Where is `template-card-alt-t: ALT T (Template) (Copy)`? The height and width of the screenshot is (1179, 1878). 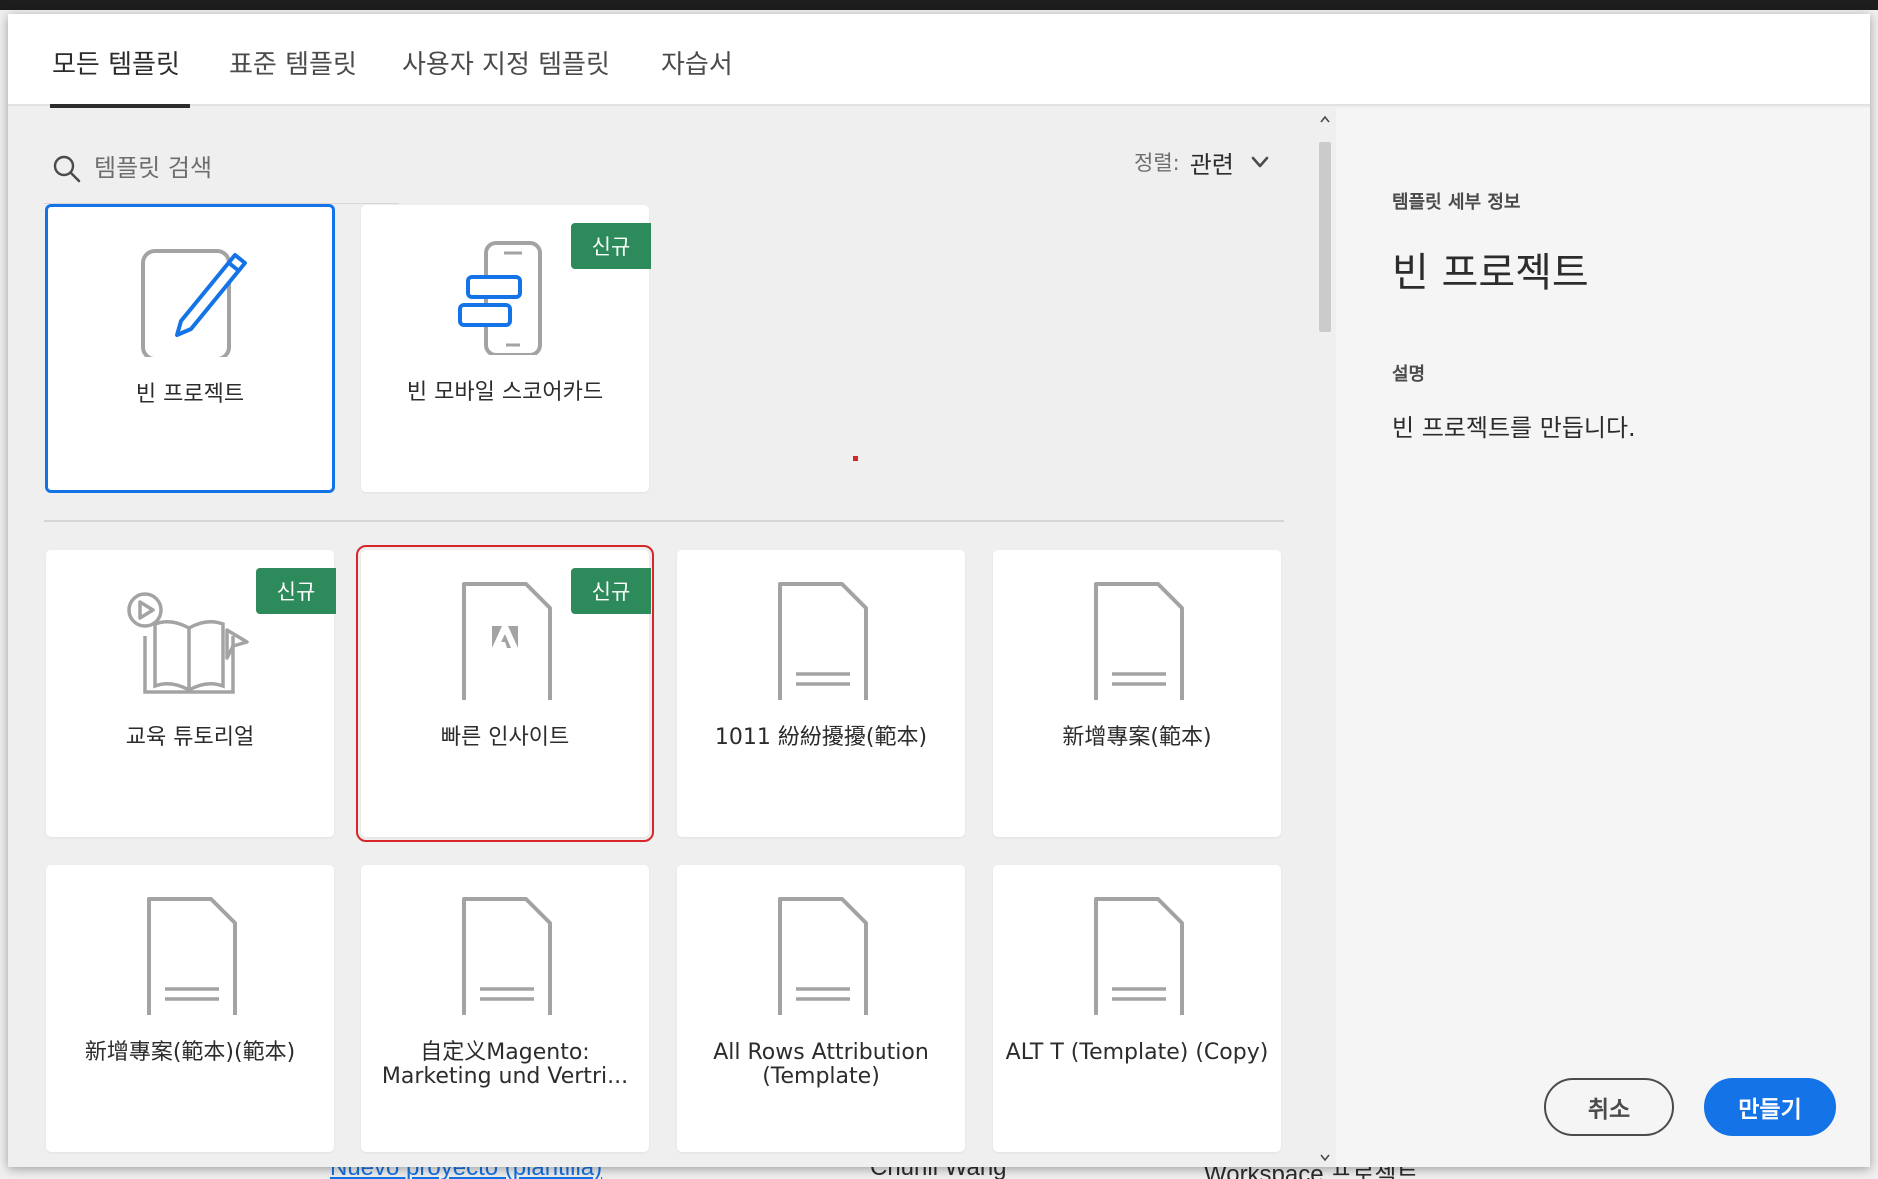
template-card-alt-t: ALT T (Template) (Copy) is located at coordinates (1137, 1008).